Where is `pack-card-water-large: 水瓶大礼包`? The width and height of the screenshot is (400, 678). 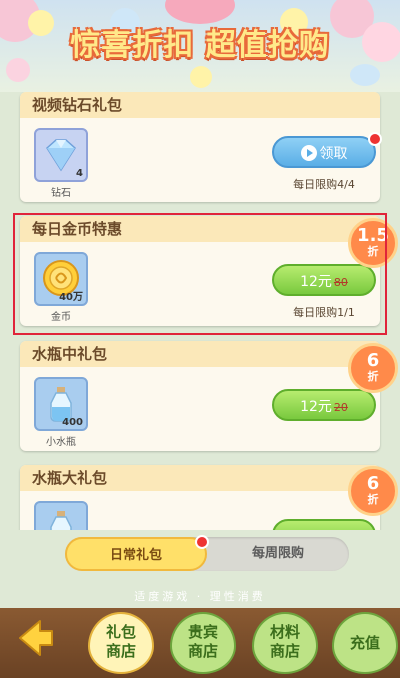 pack-card-water-large: 水瓶大礼包 is located at coordinates (200, 497).